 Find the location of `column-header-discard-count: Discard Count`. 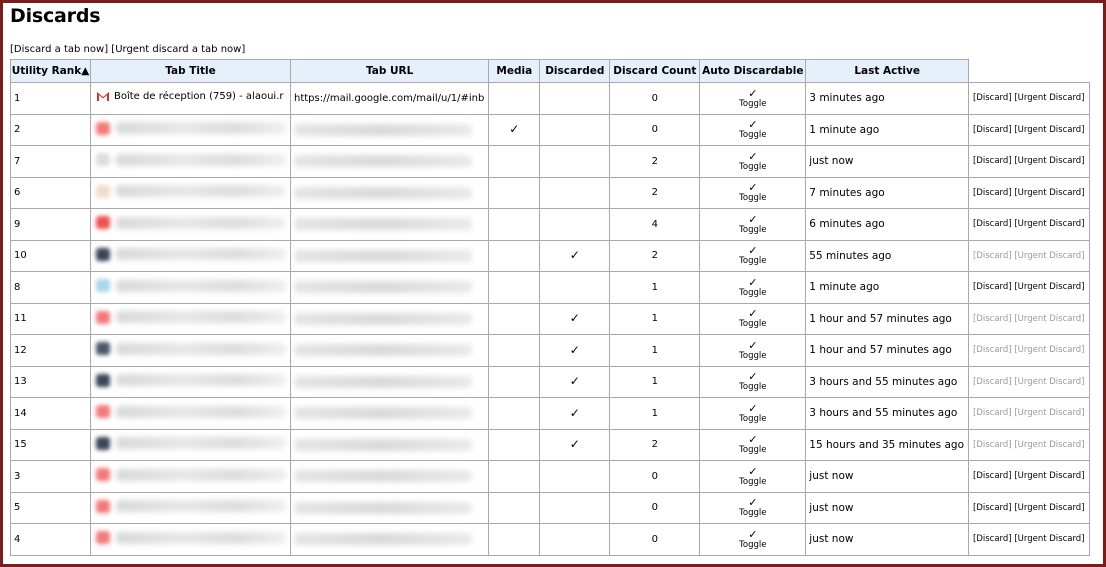

column-header-discard-count: Discard Count is located at coordinates (655, 71).